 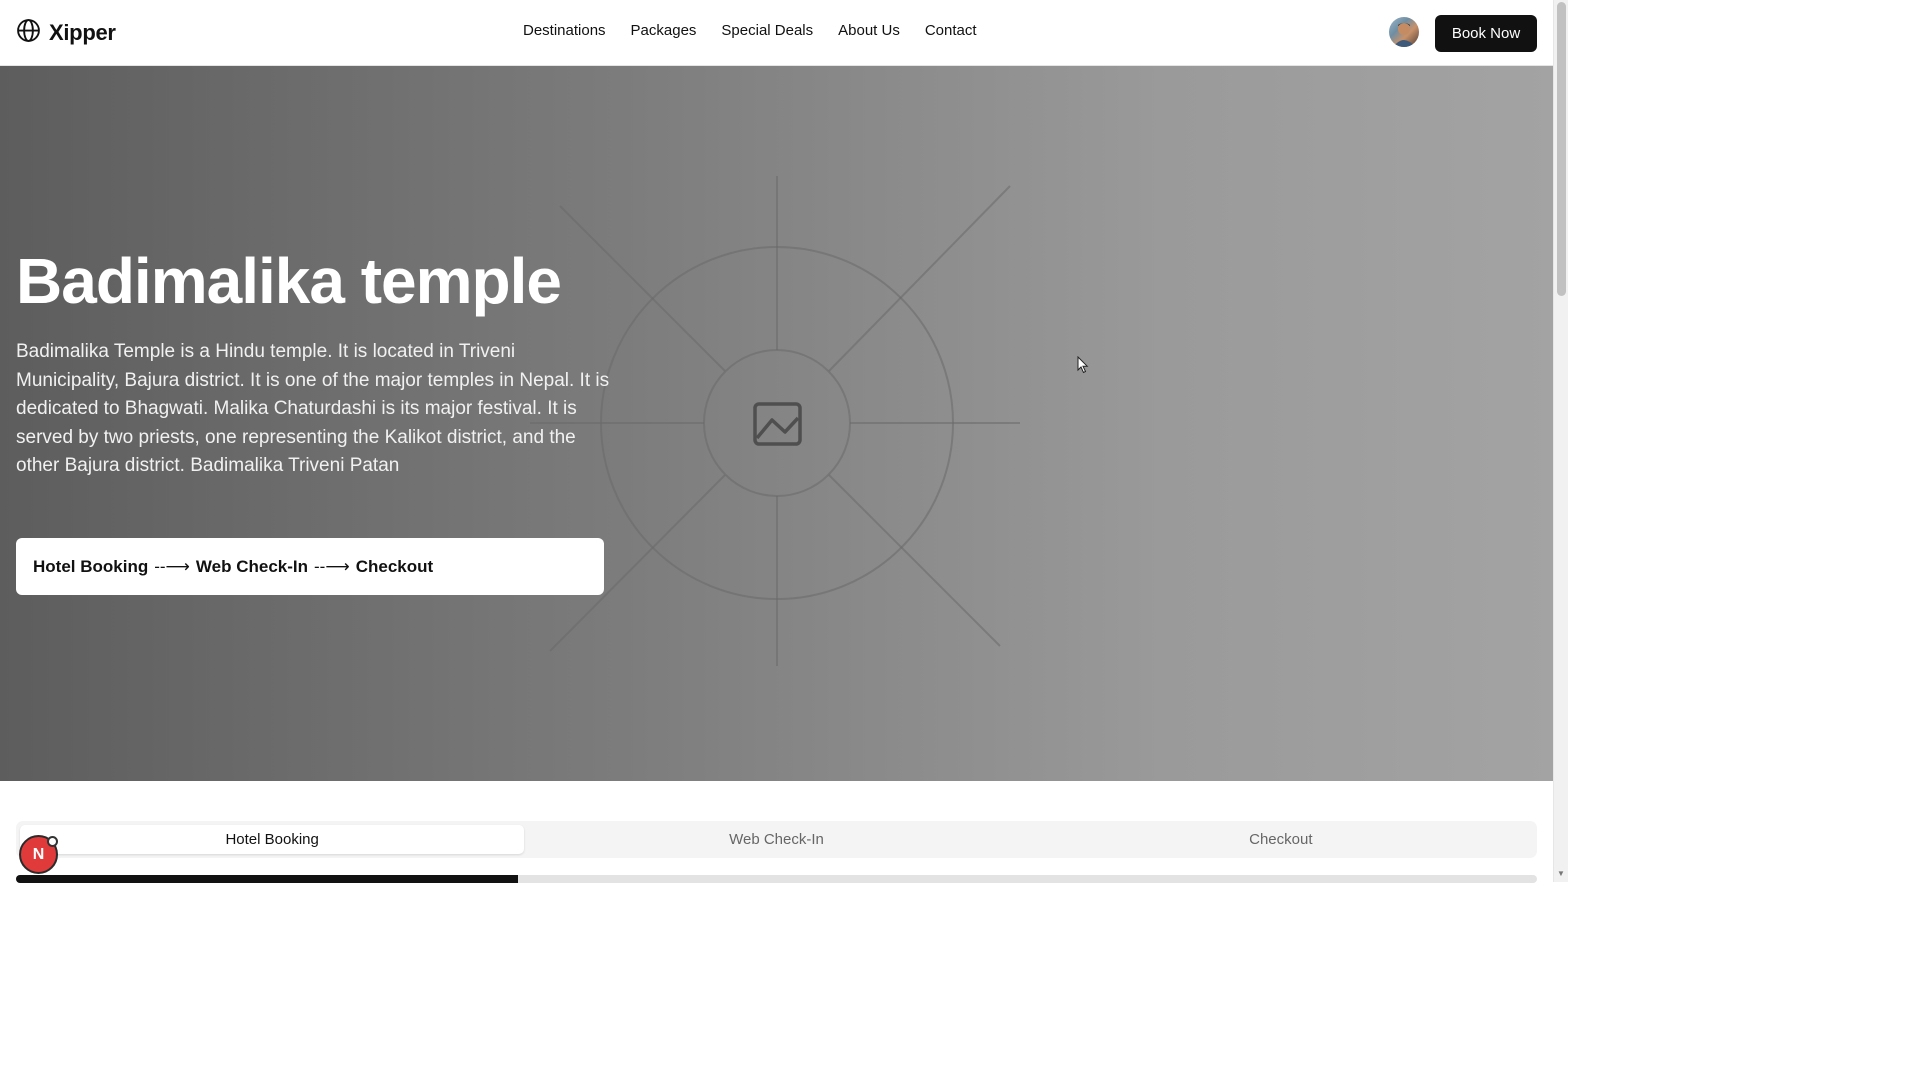 What do you see at coordinates (869, 30) in the screenshot?
I see `nav-link-about-us: About Us` at bounding box center [869, 30].